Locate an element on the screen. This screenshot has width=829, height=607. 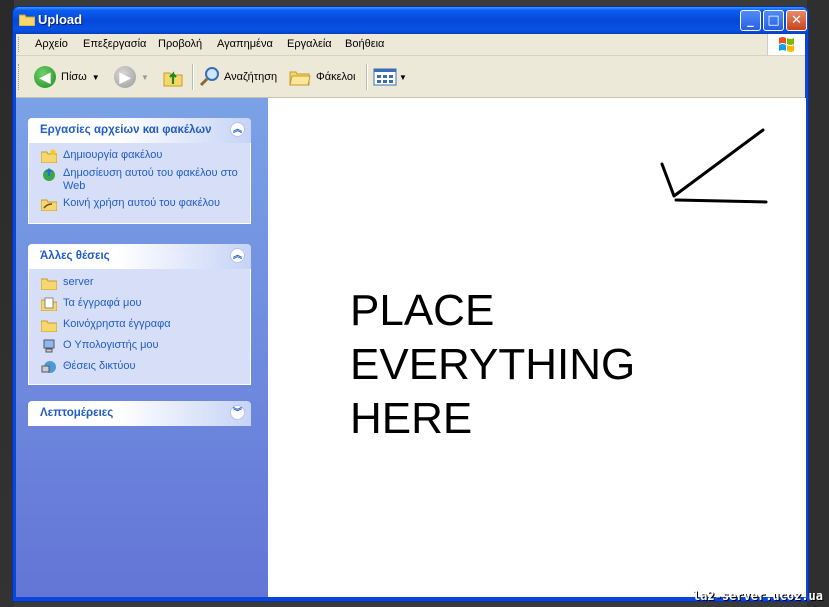
new-folder-icon is located at coordinates (49, 156).